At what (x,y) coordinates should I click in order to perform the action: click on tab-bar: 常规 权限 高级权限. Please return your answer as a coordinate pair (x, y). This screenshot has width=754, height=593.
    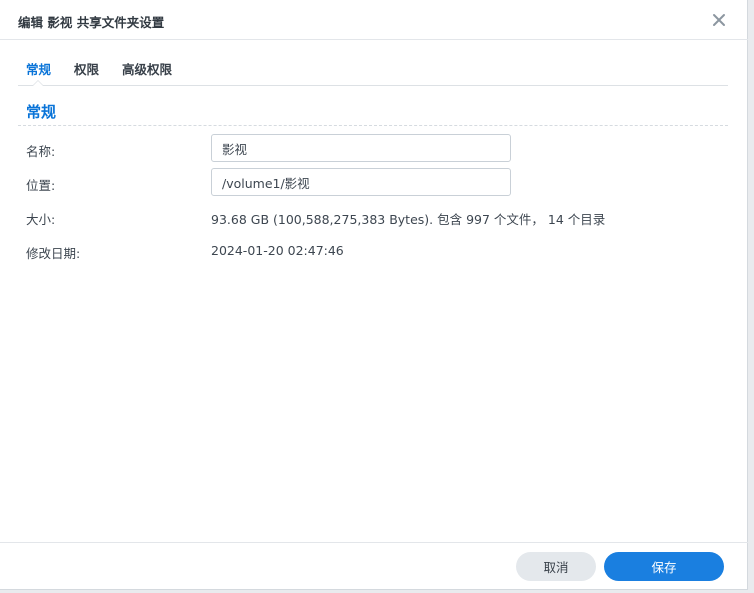
    Looking at the image, I should click on (373, 63).